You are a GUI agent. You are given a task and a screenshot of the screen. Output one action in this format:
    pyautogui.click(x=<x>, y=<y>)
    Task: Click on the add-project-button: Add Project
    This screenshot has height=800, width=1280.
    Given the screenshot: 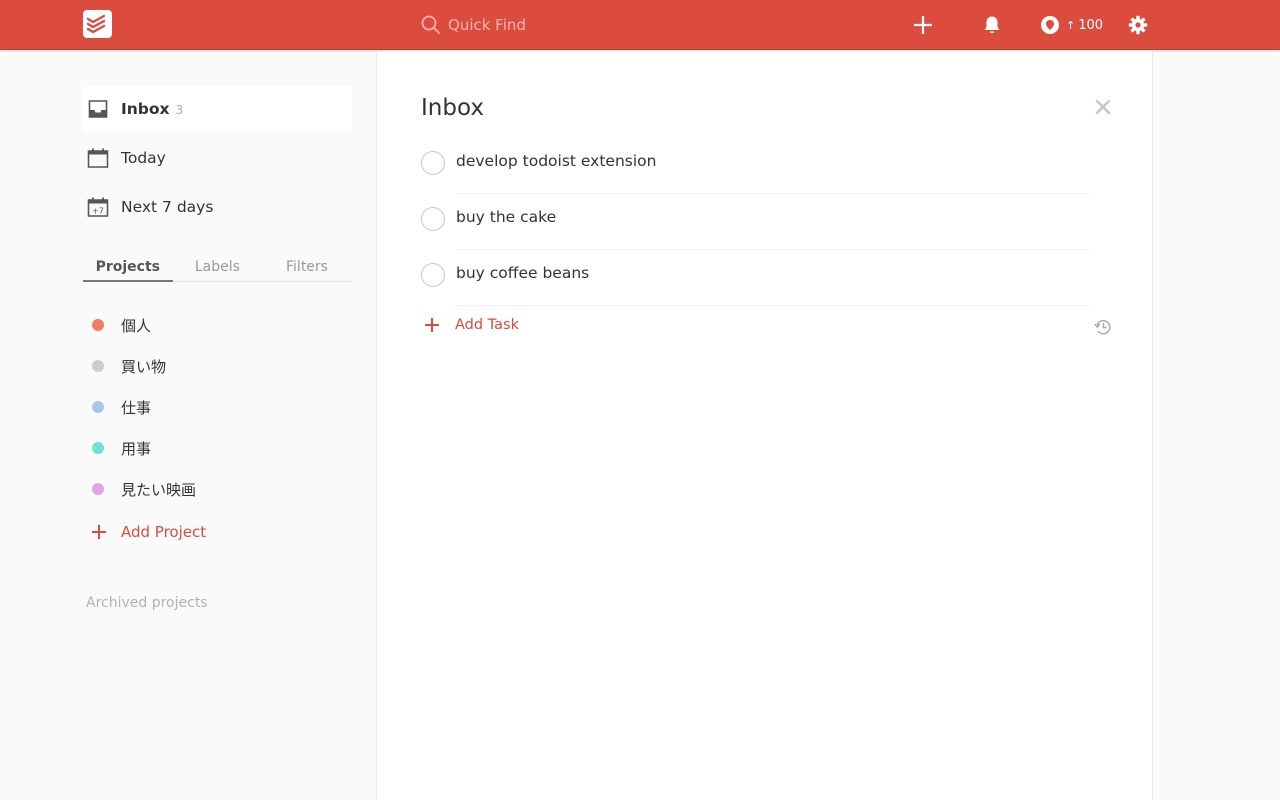 What is the action you would take?
    pyautogui.click(x=221, y=532)
    